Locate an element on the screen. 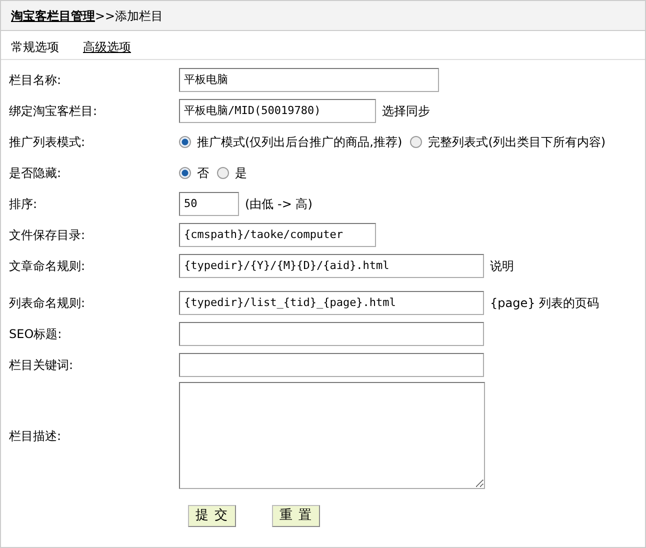 Image resolution: width=646 pixels, height=548 pixels. text-field: 平板电脑 is located at coordinates (309, 80).